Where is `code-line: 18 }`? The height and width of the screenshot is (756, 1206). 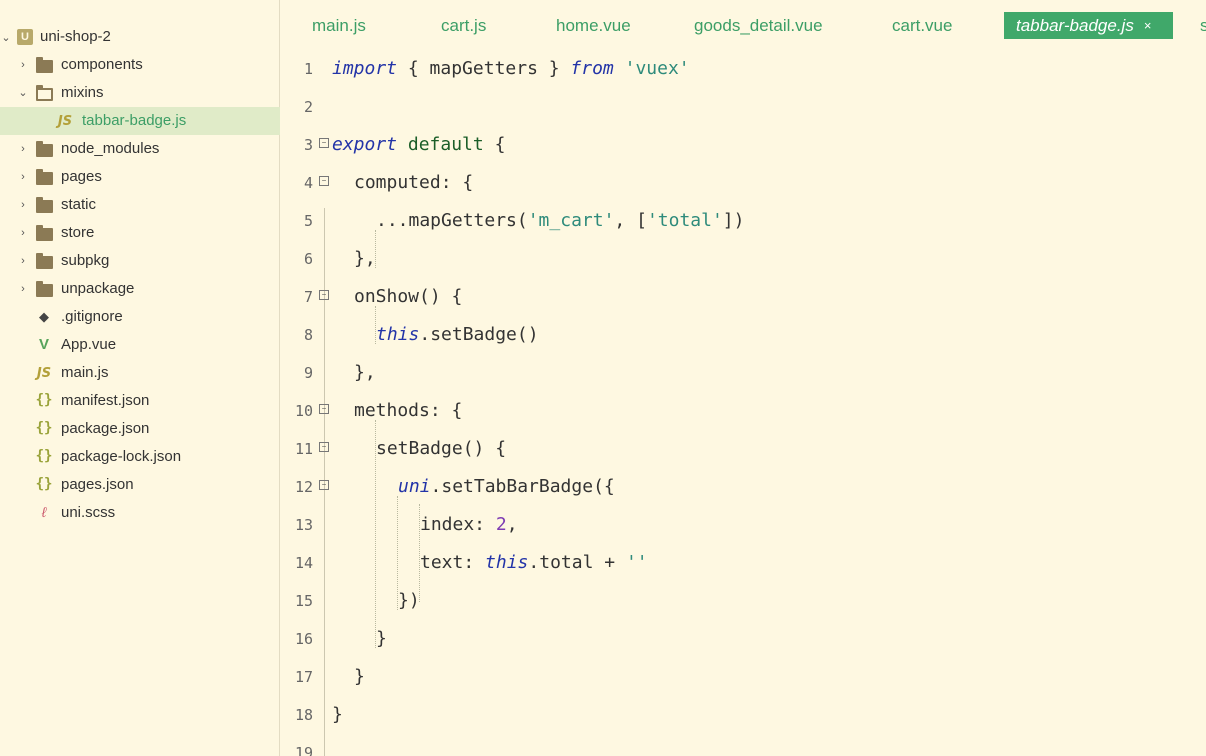 code-line: 18 } is located at coordinates (743, 715).